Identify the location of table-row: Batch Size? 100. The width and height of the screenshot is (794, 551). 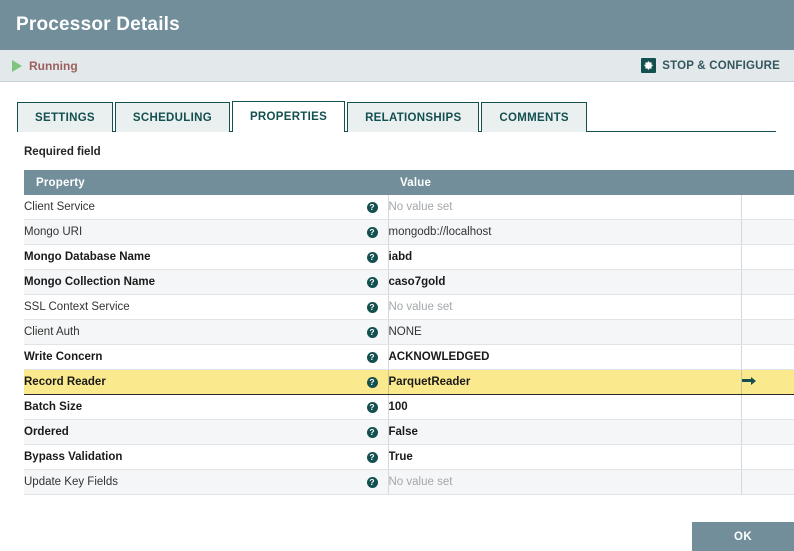
(409, 407).